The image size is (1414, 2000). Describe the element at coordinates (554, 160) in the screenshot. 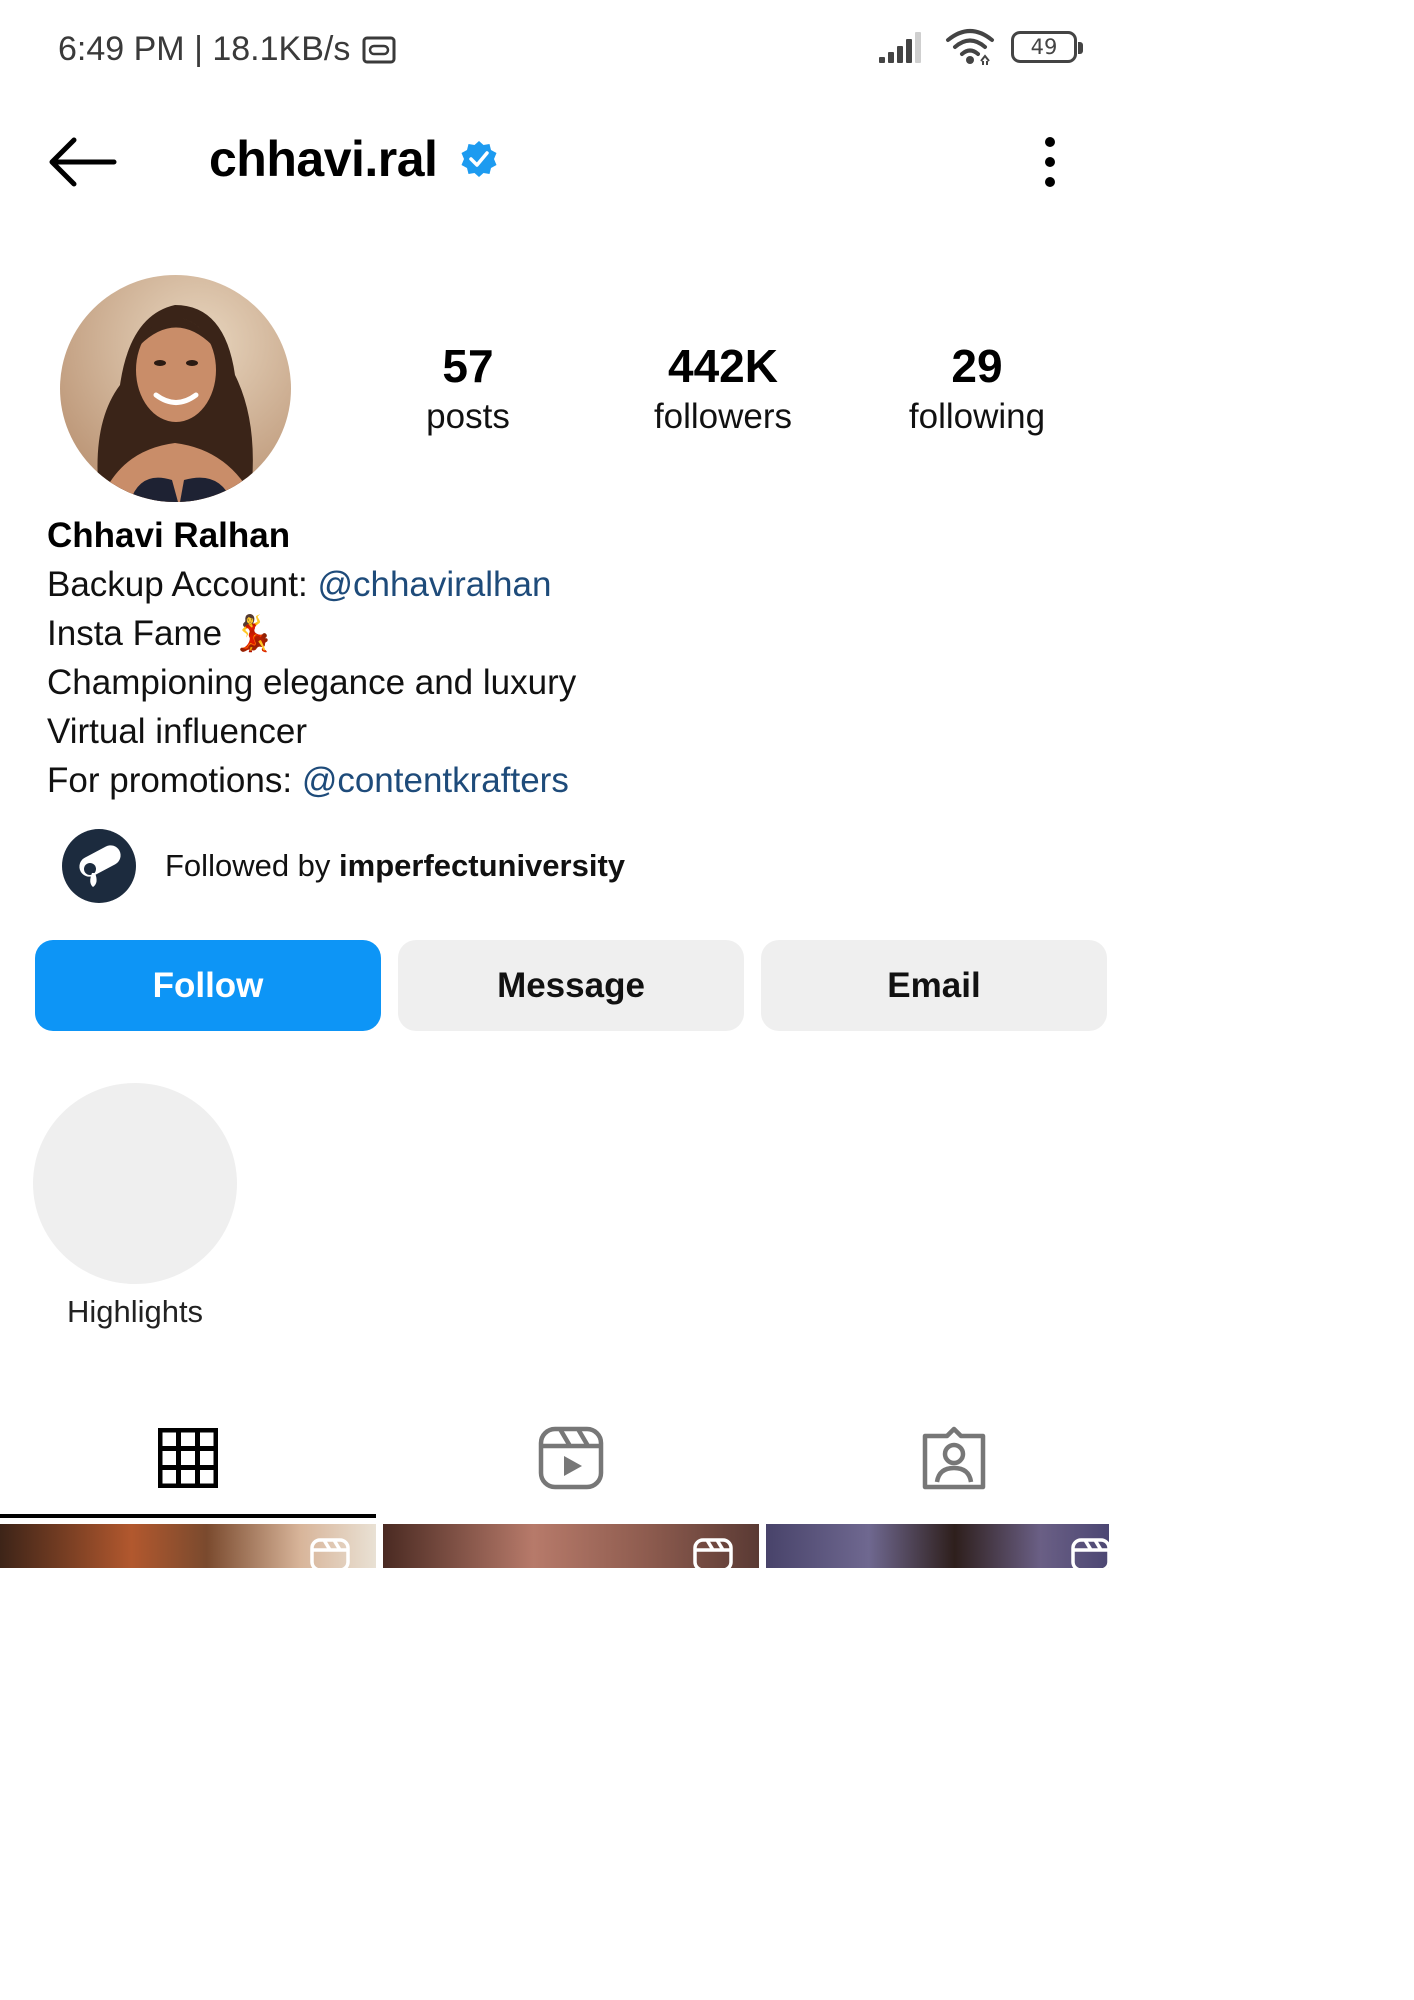

I see `profile-header: chhavi.ral` at that location.